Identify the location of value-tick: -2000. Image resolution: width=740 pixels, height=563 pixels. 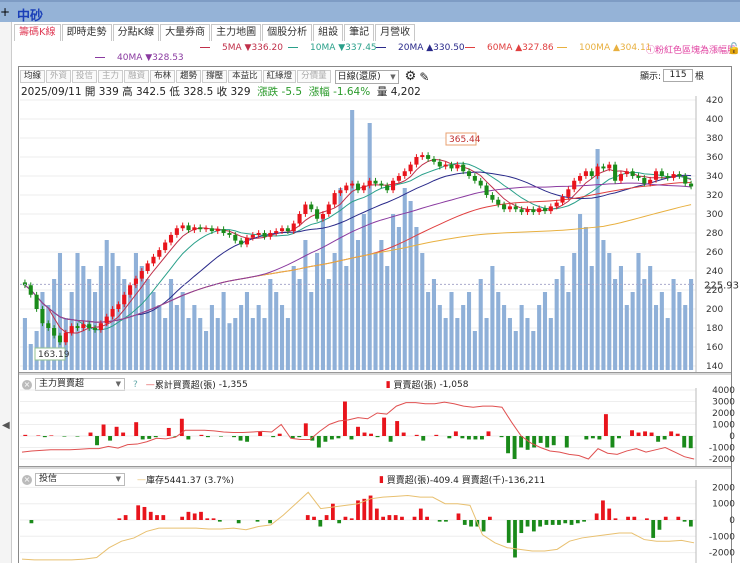
(722, 554).